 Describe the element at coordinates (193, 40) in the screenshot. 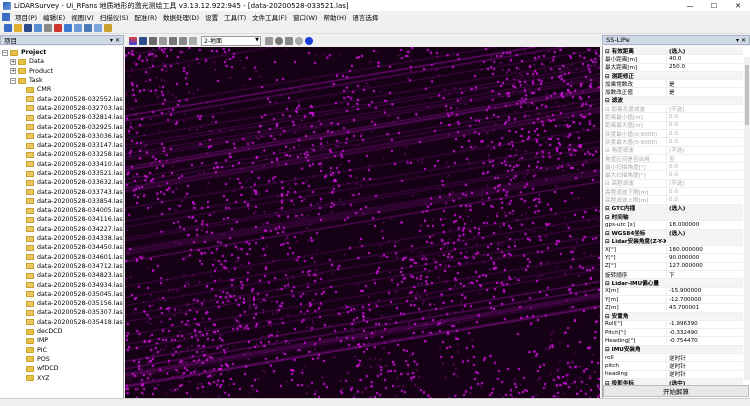

I see `fit-icon` at that location.